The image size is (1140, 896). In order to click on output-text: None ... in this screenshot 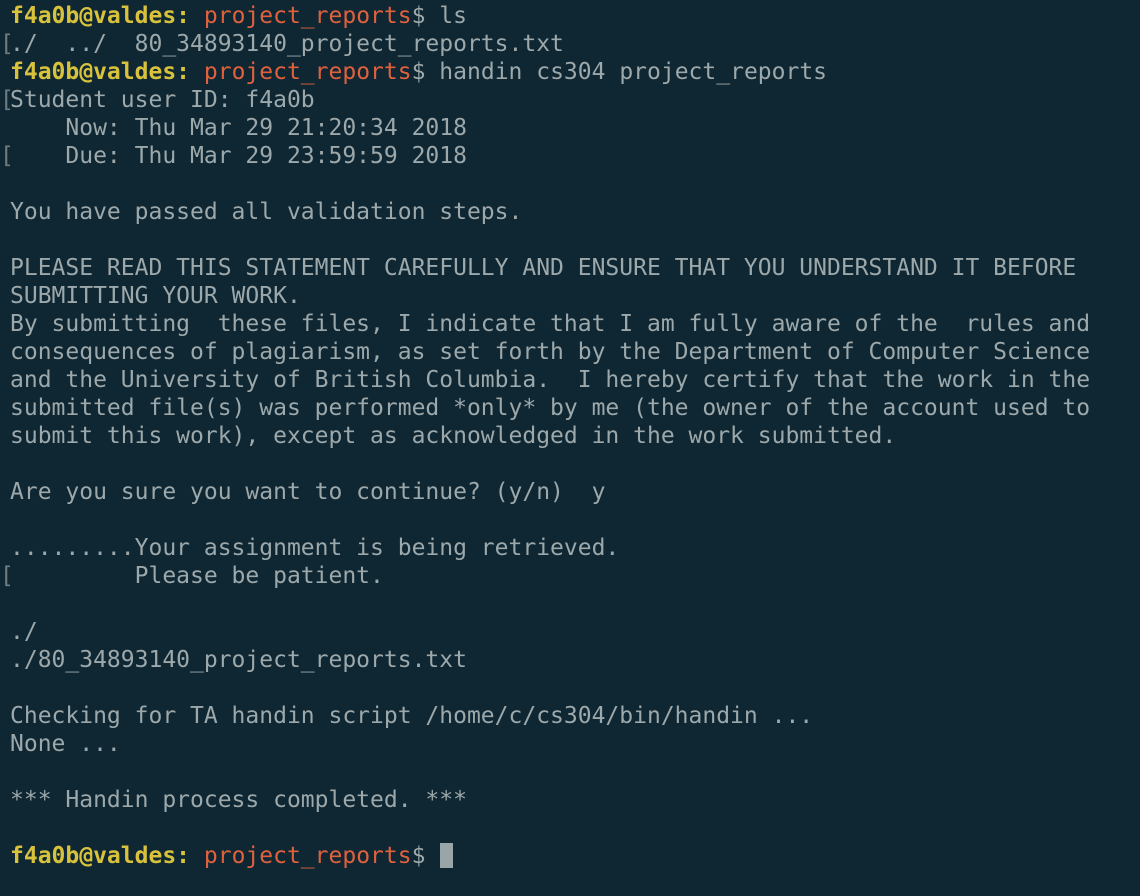, I will do `click(65, 744)`.